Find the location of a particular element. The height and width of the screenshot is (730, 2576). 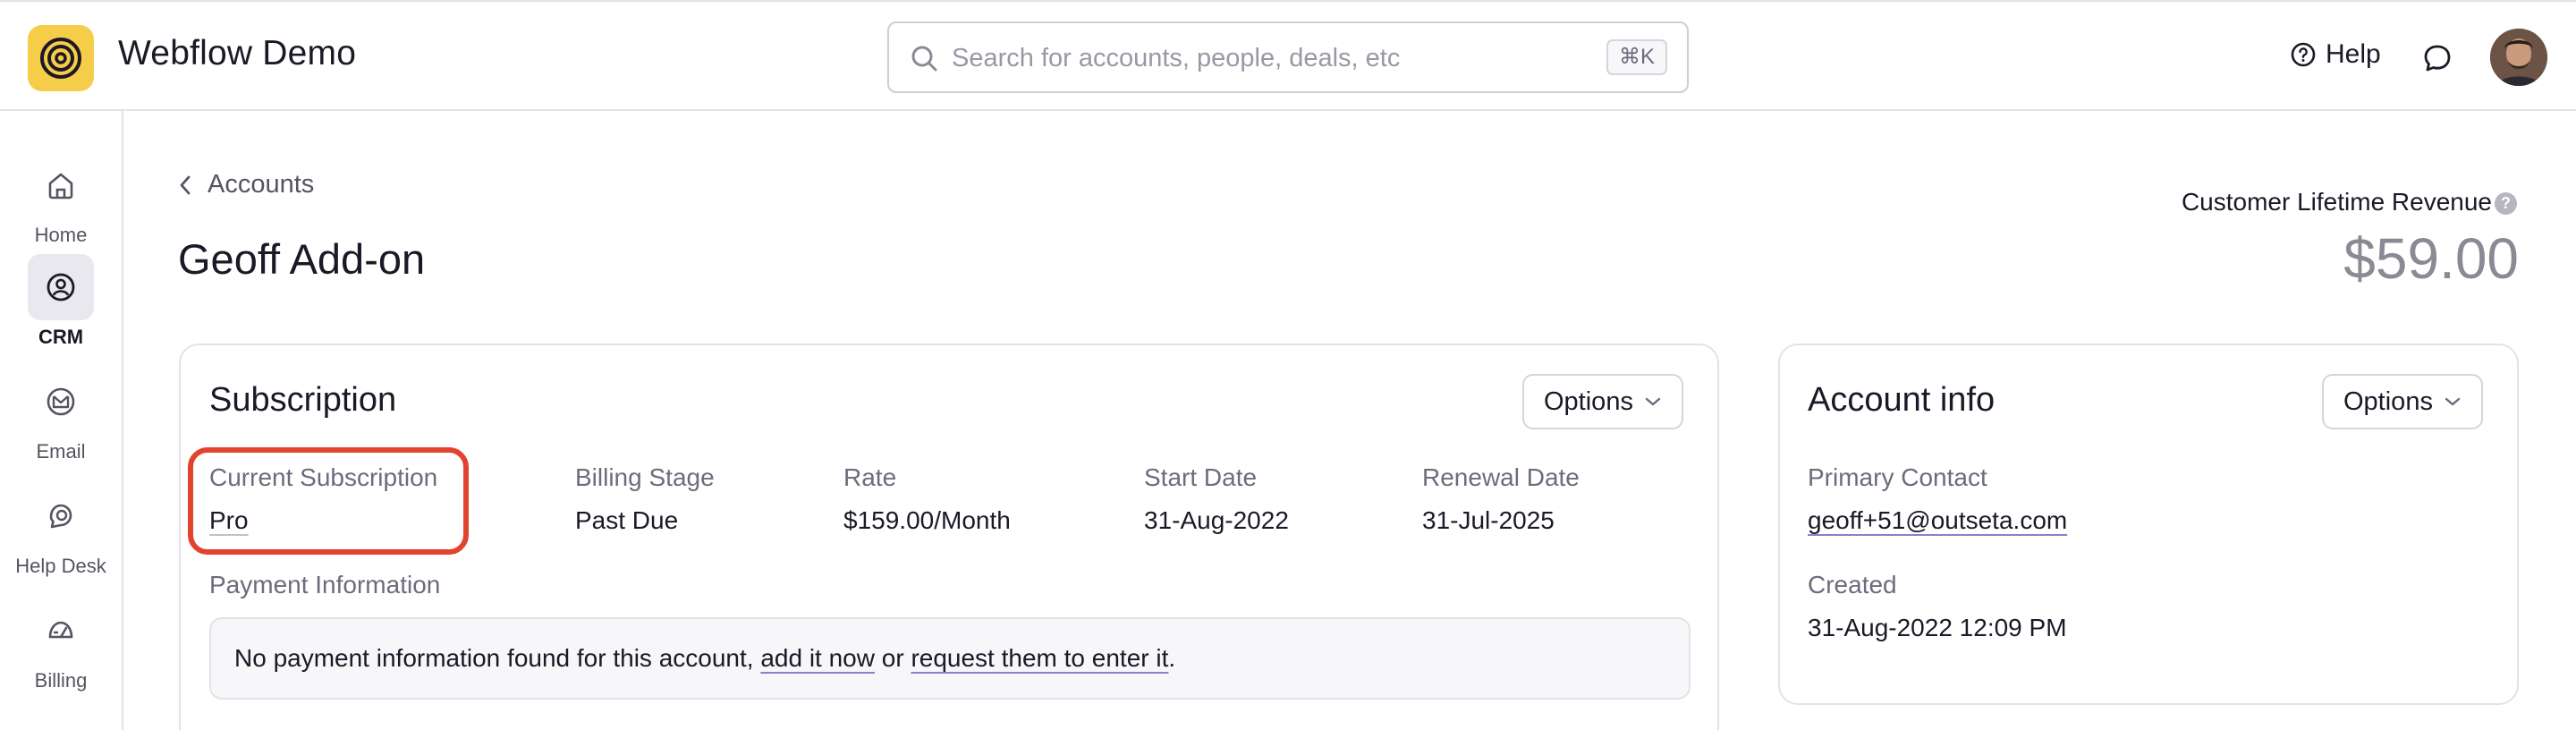

account-info-options-button: Options is located at coordinates (2402, 402).